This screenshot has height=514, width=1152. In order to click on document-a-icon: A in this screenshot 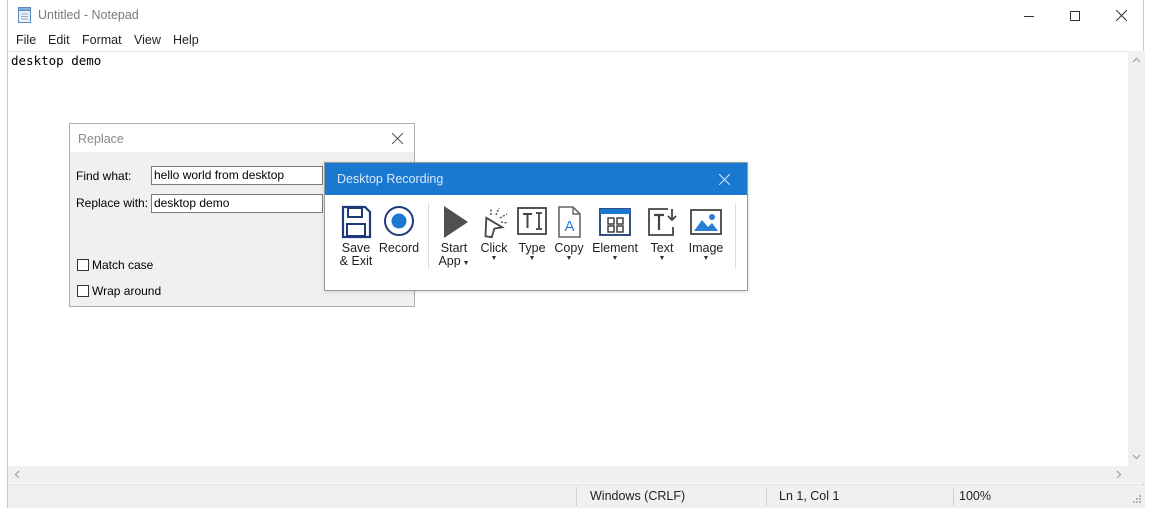, I will do `click(569, 222)`.